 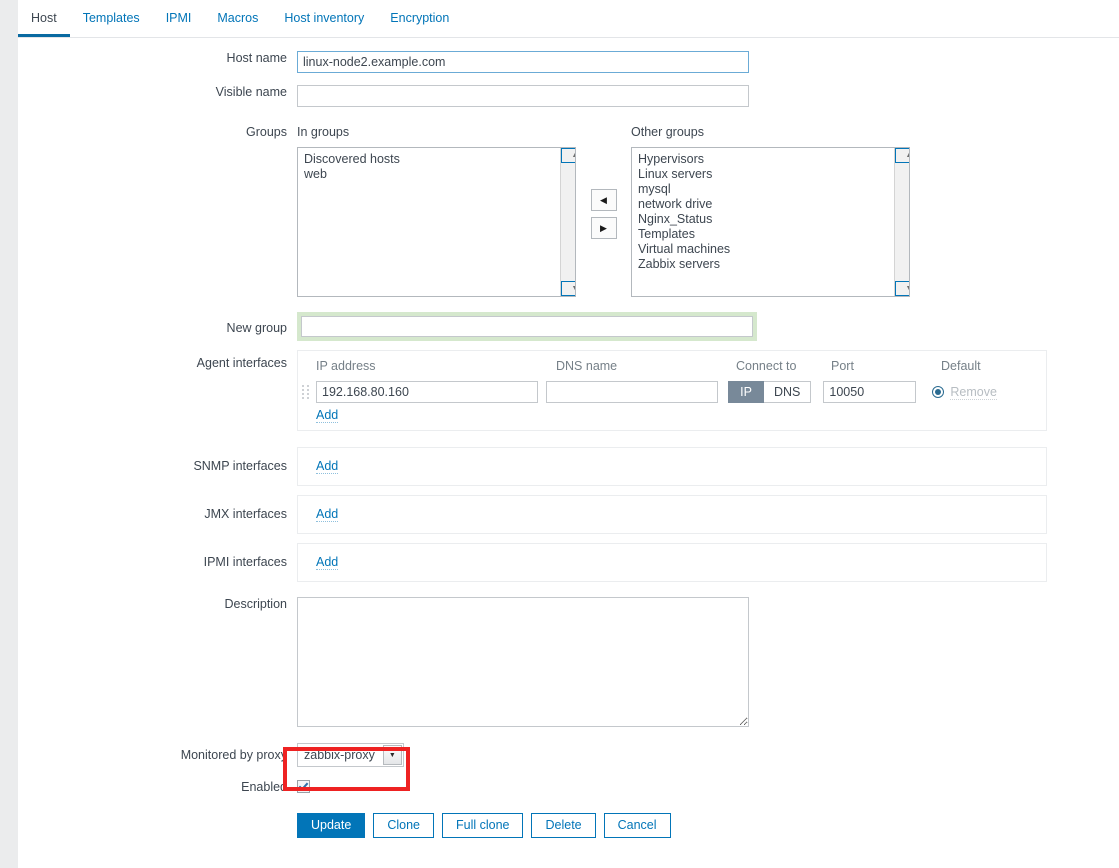 I want to click on interface-port-input, so click(x=870, y=392).